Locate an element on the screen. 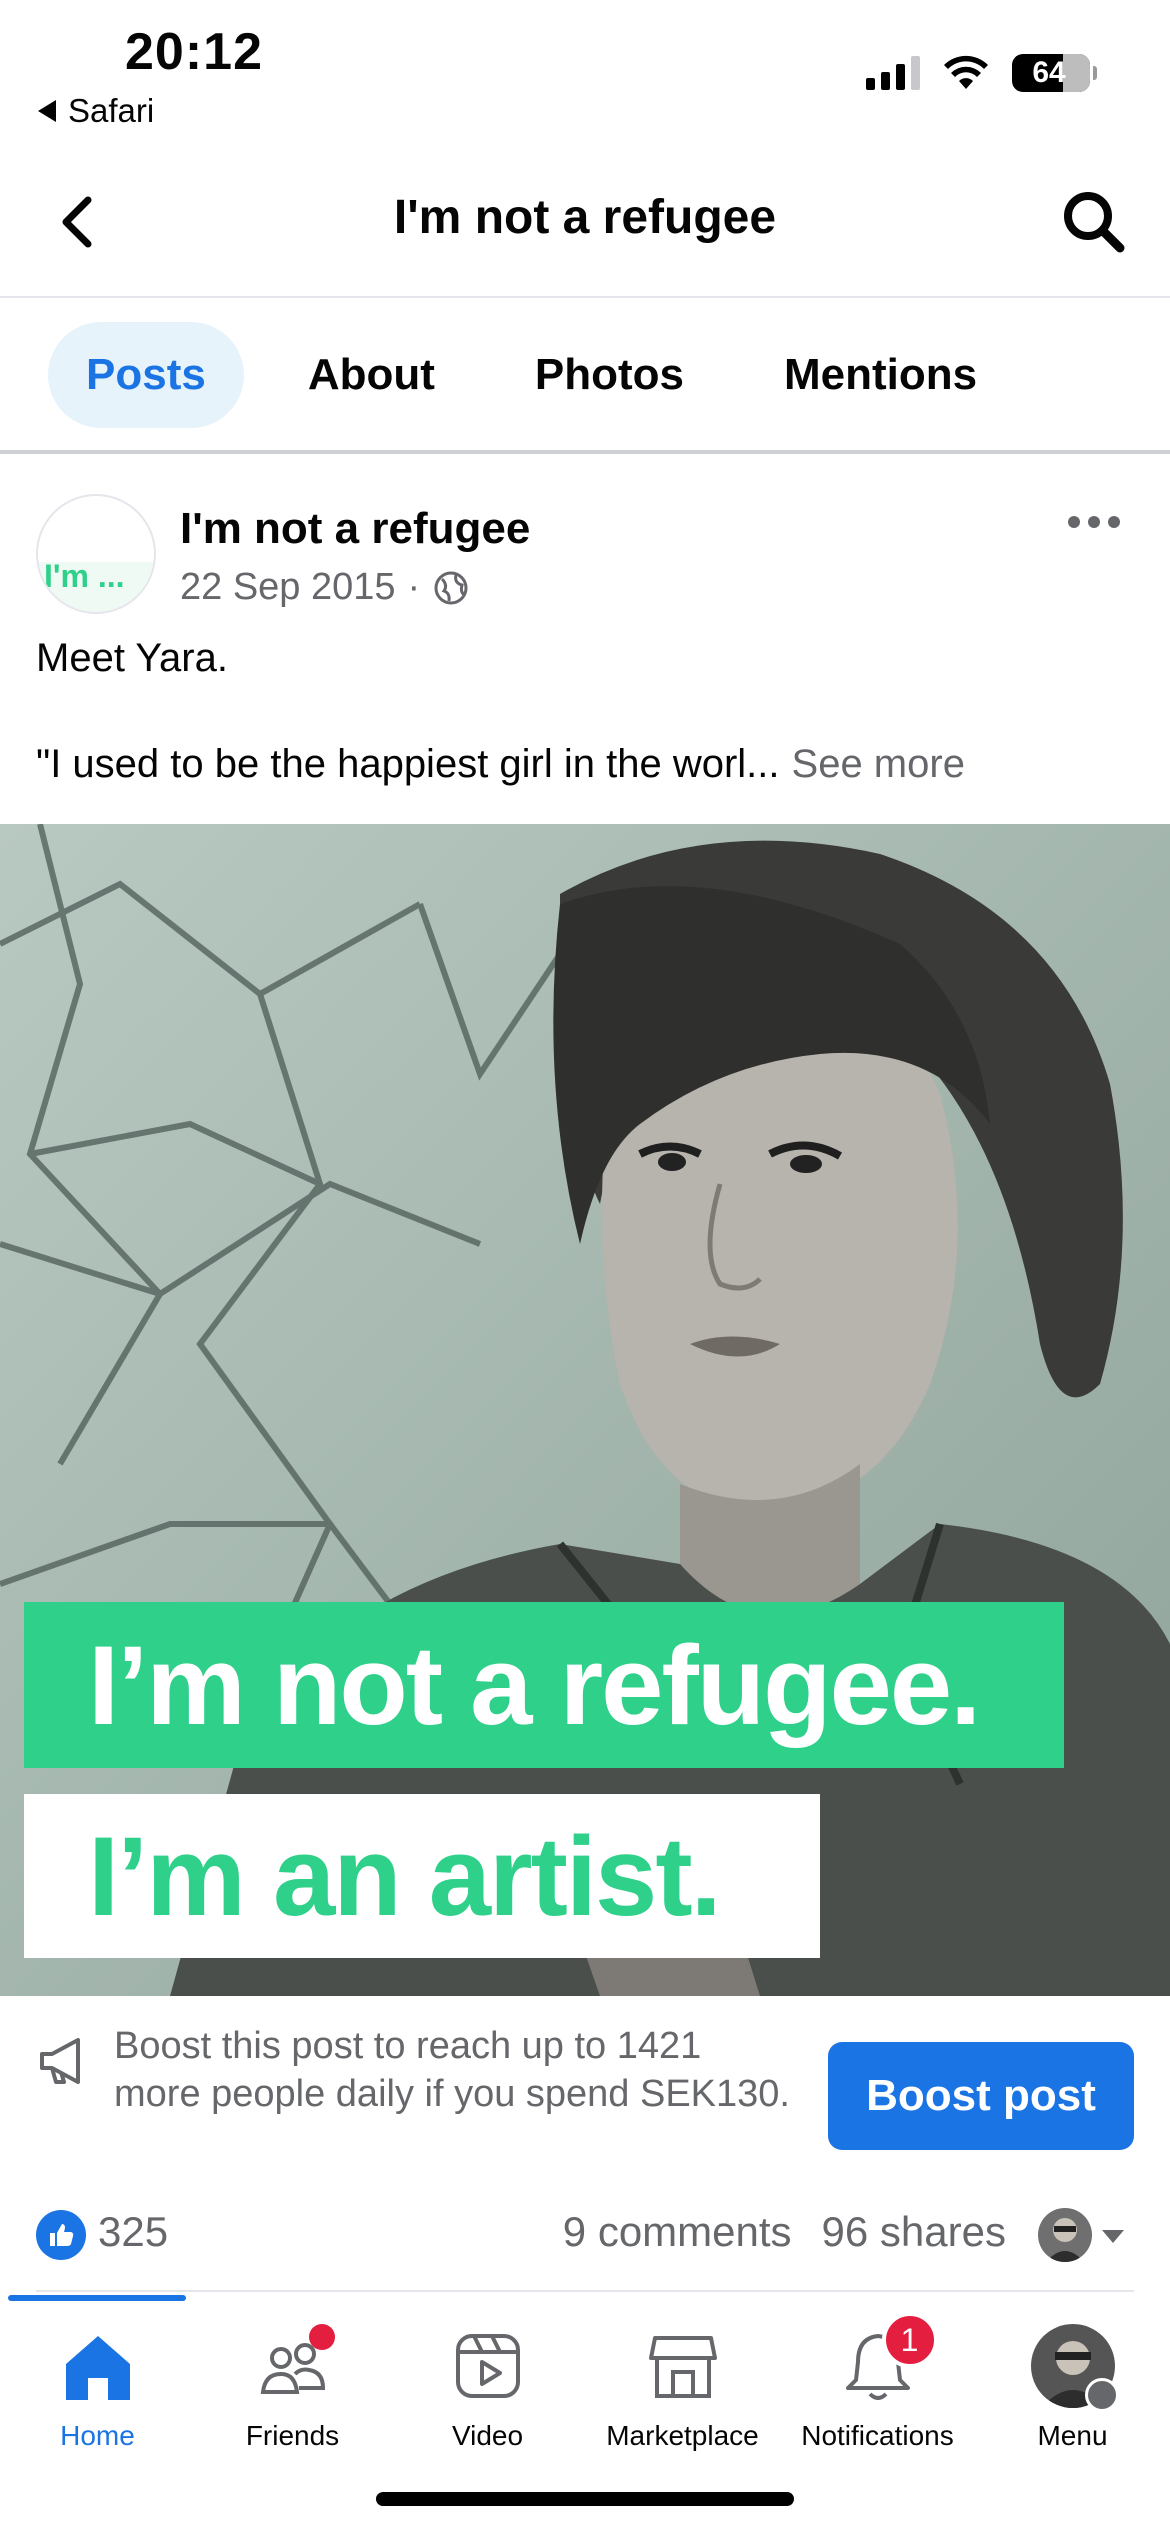 The height and width of the screenshot is (2532, 1170). page-header: I'm not a refugee is located at coordinates (585, 224).